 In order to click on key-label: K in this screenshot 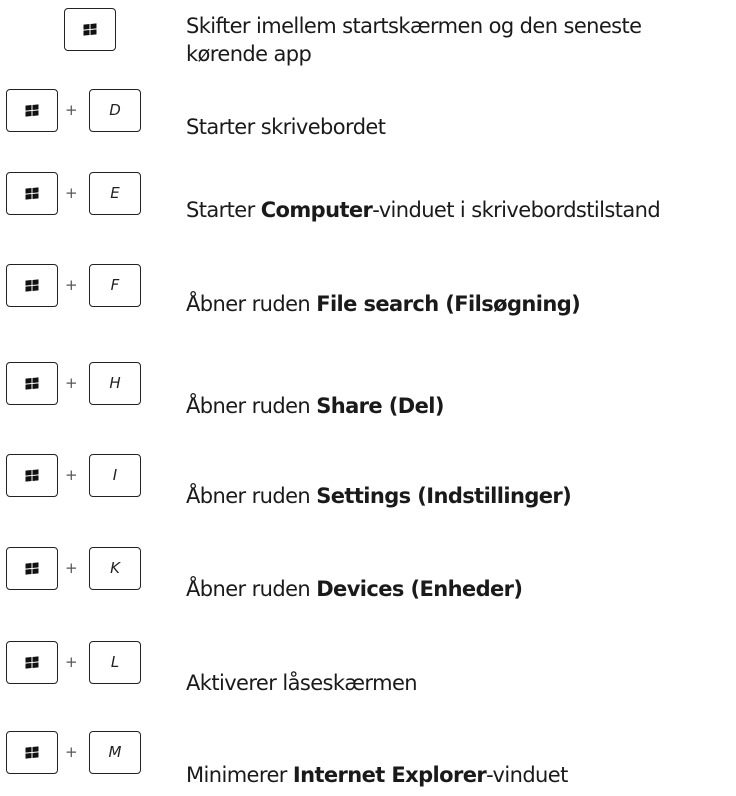, I will do `click(115, 568)`.